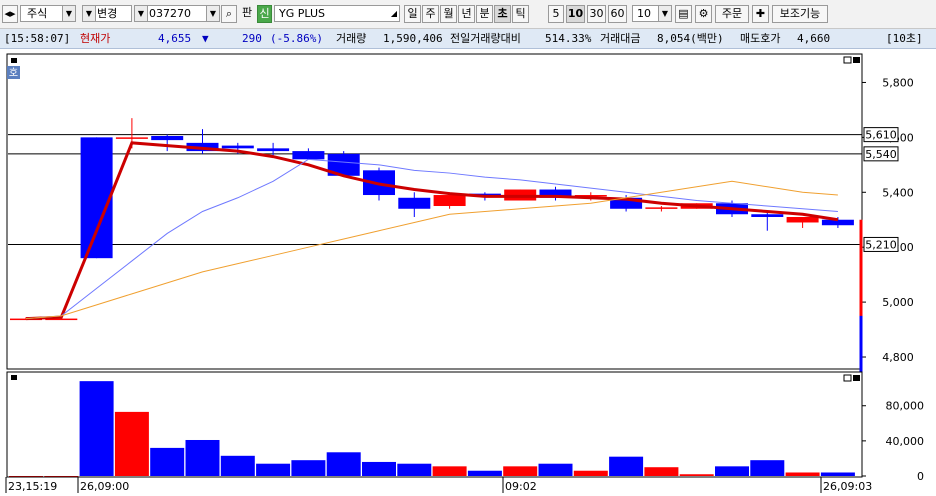 This screenshot has width=936, height=496. Describe the element at coordinates (107, 13) in the screenshot. I see `change-button: ▼ 변경` at that location.